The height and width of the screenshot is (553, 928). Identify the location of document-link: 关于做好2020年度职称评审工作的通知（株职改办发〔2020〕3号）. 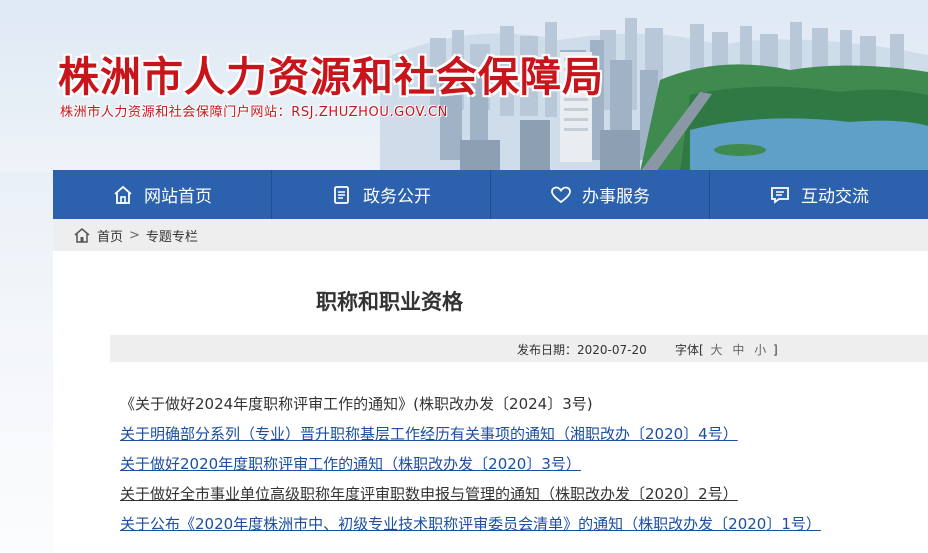
(350, 464).